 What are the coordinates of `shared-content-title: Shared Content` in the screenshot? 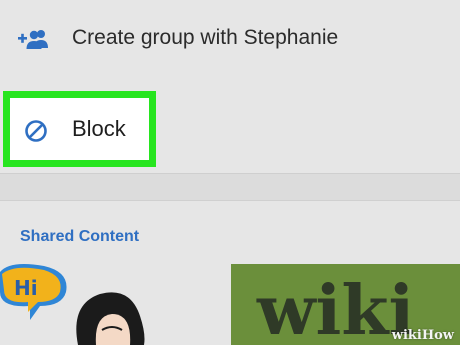 It's located at (80, 236).